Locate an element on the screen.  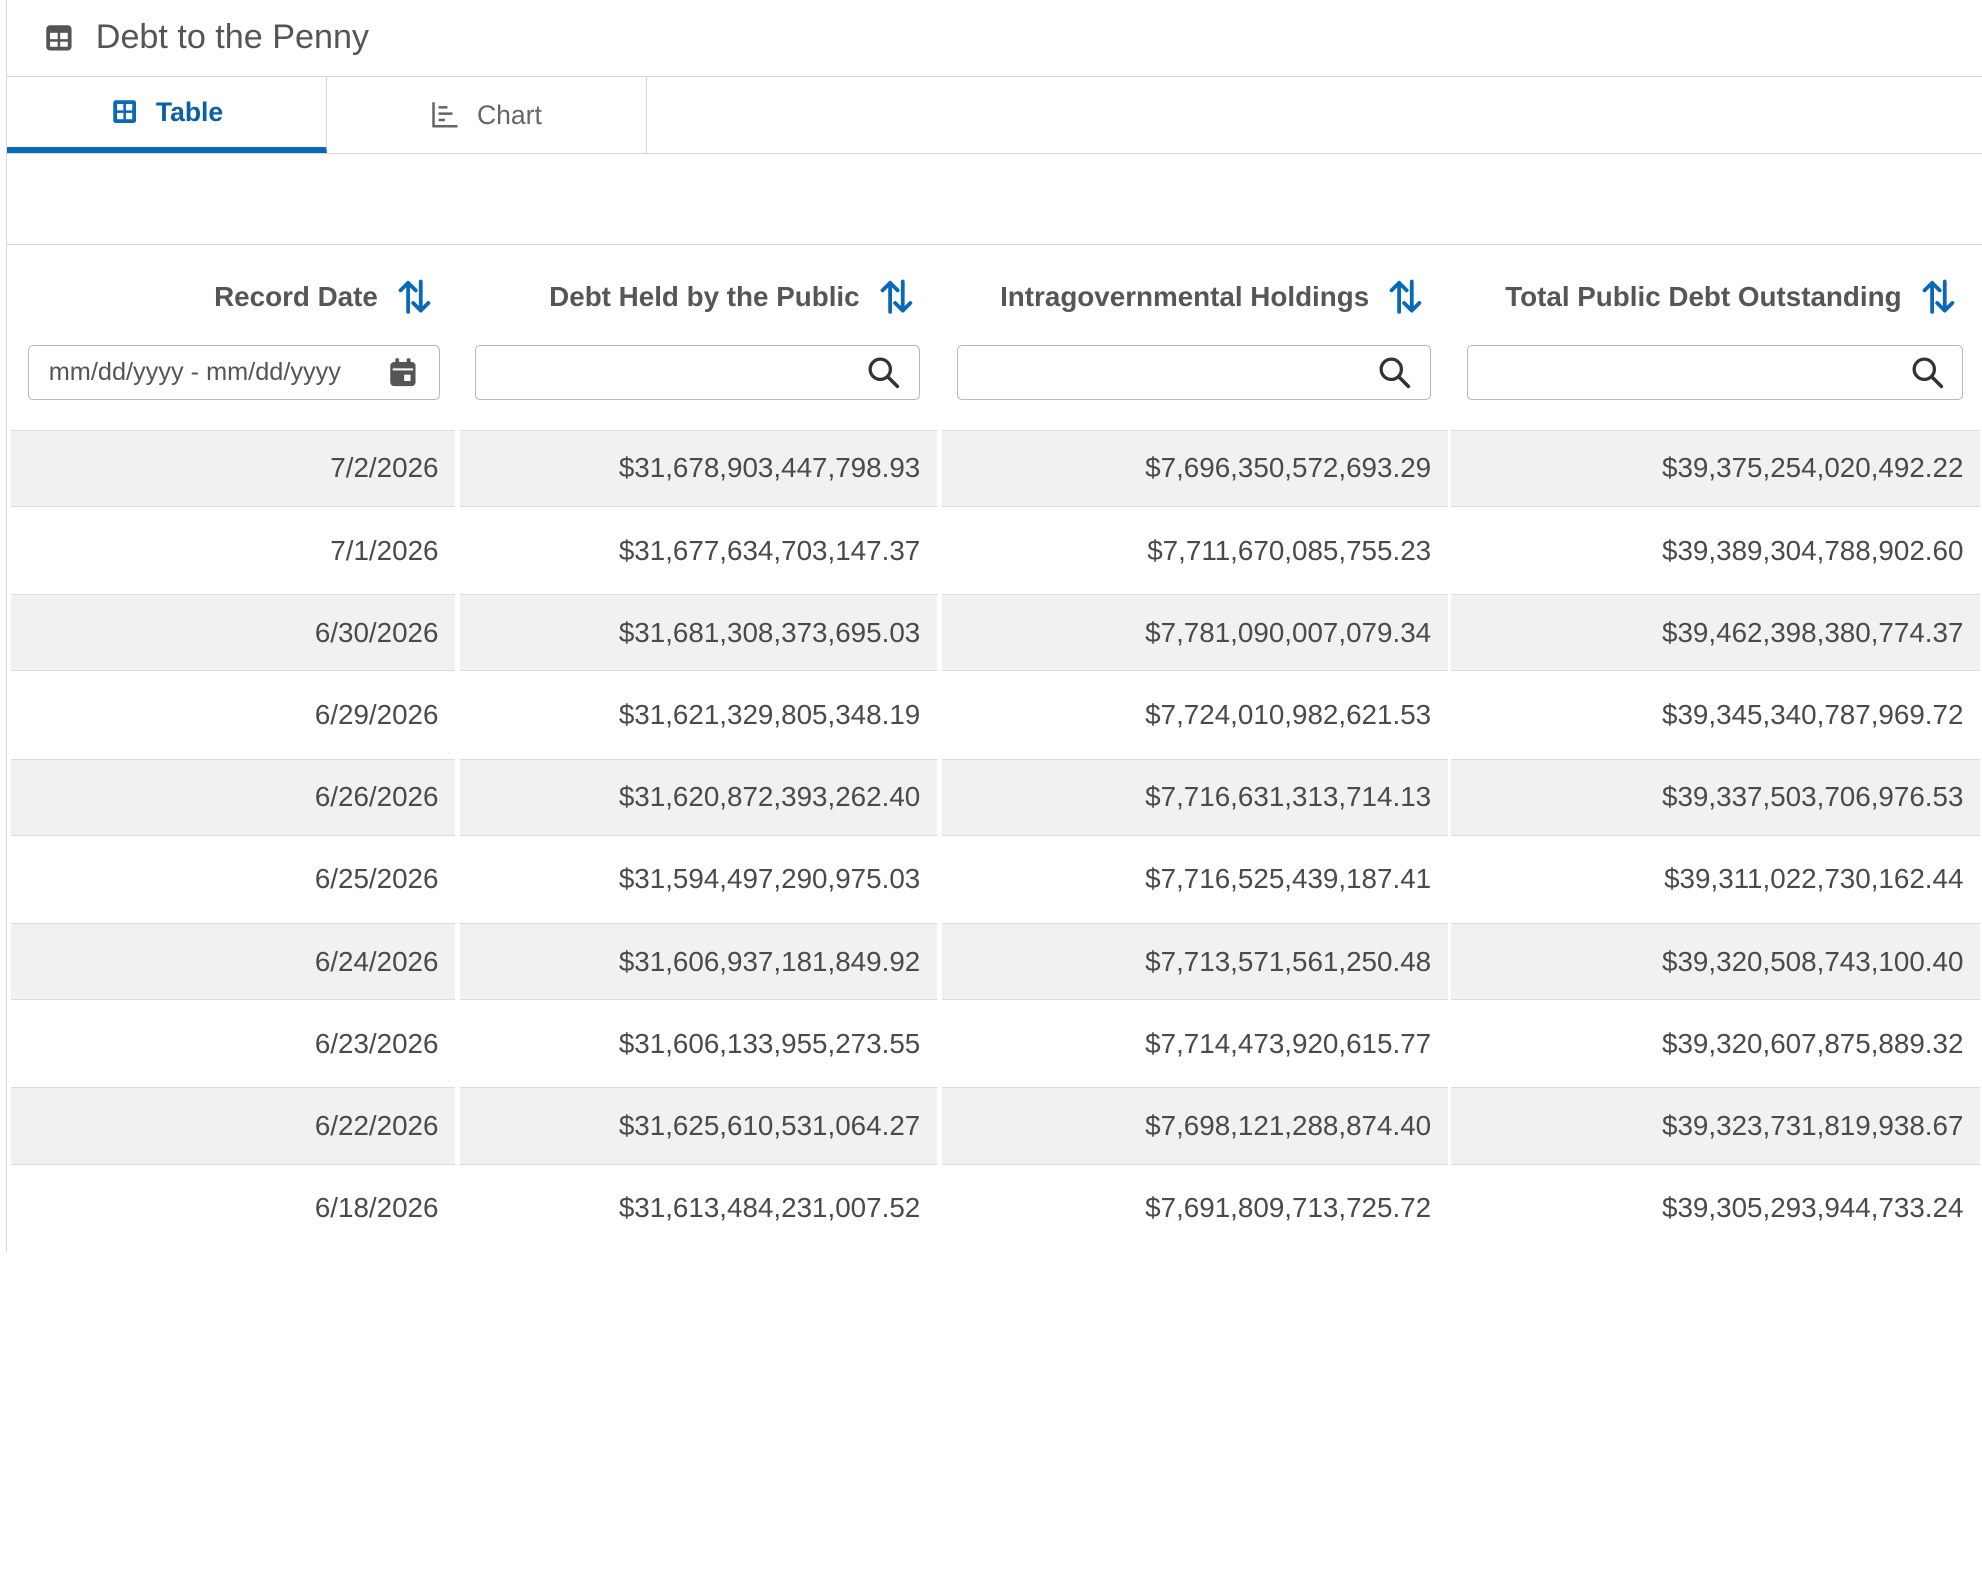
tab-table: Table is located at coordinates (167, 115).